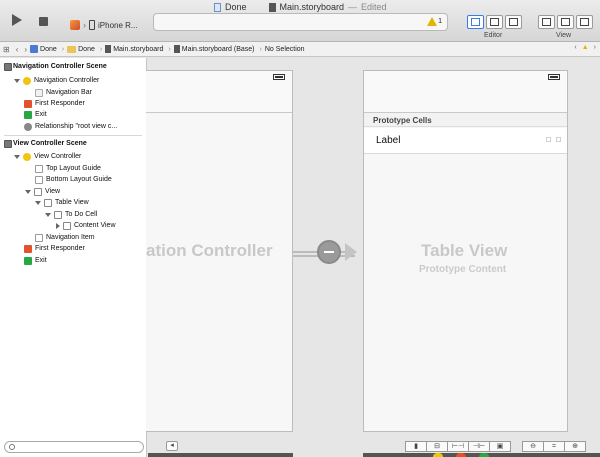 Image resolution: width=600 pixels, height=457 pixels. Describe the element at coordinates (55, 66) in the screenshot. I see `outline-nav-scene: Navigation Controller Scene` at that location.